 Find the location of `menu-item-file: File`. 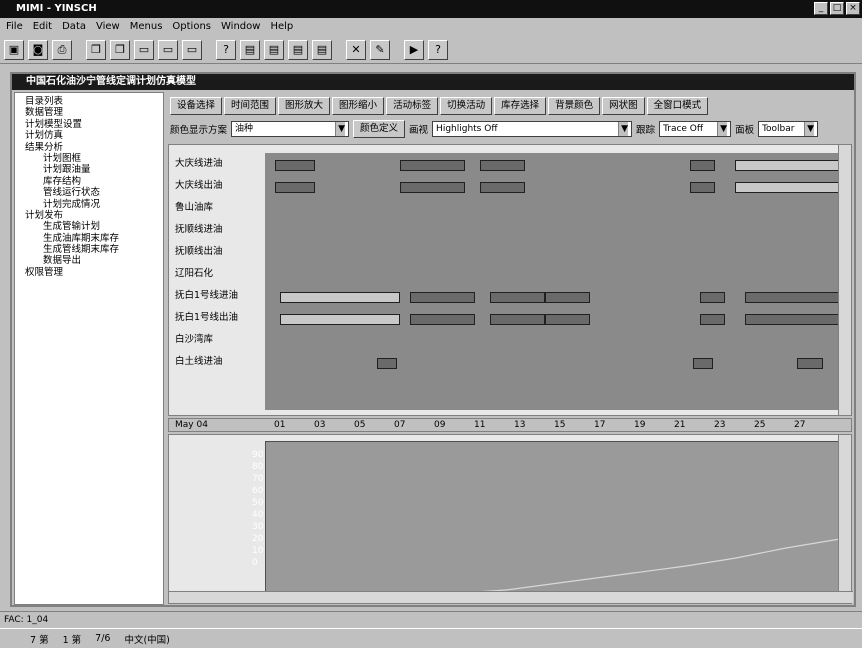

menu-item-file: File is located at coordinates (14, 27).